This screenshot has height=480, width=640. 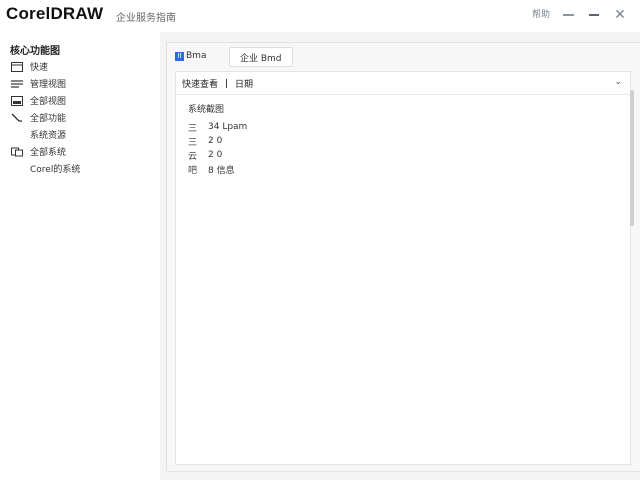 I want to click on sidebar-item-views: 全部视图, so click(x=80, y=100).